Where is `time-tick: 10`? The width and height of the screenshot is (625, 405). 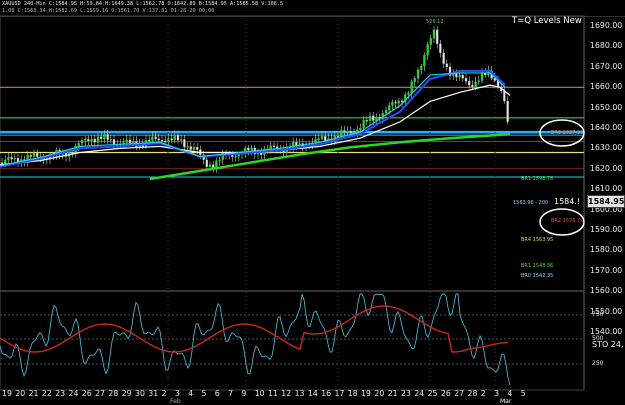
time-tick: 10 is located at coordinates (259, 393).